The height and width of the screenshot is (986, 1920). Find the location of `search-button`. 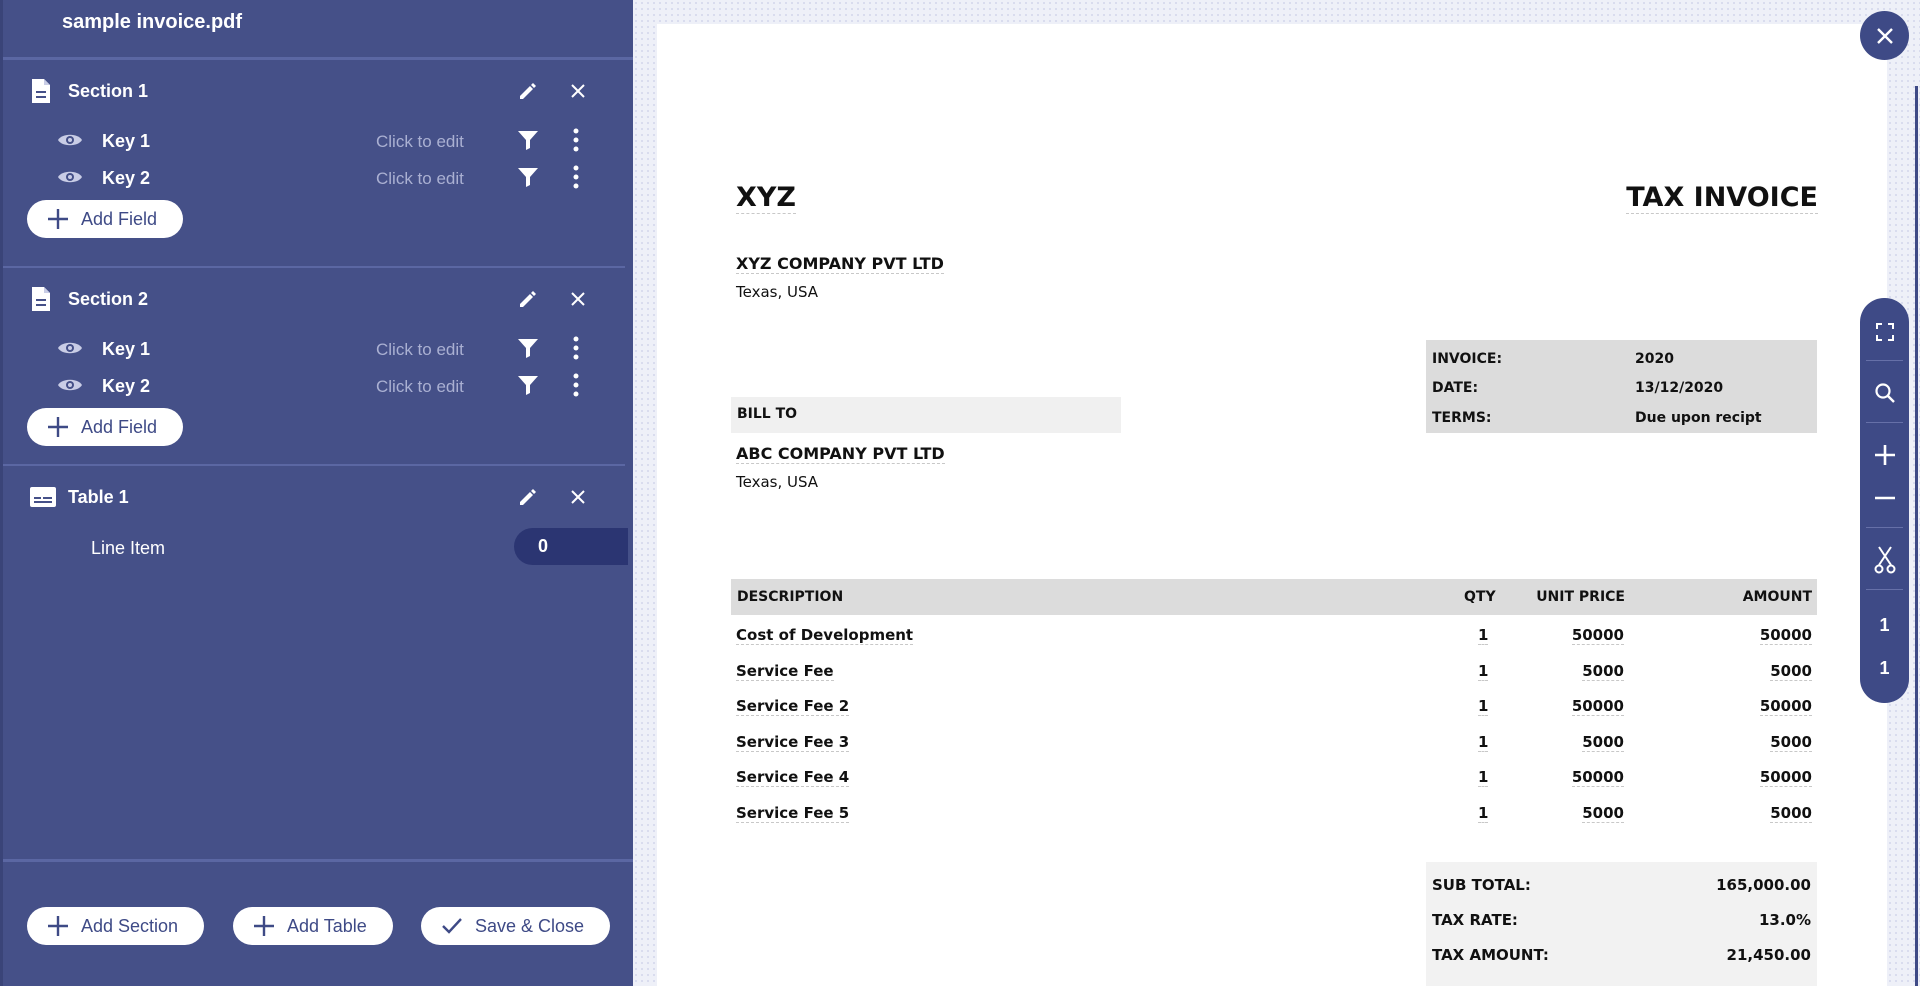

search-button is located at coordinates (1884, 393).